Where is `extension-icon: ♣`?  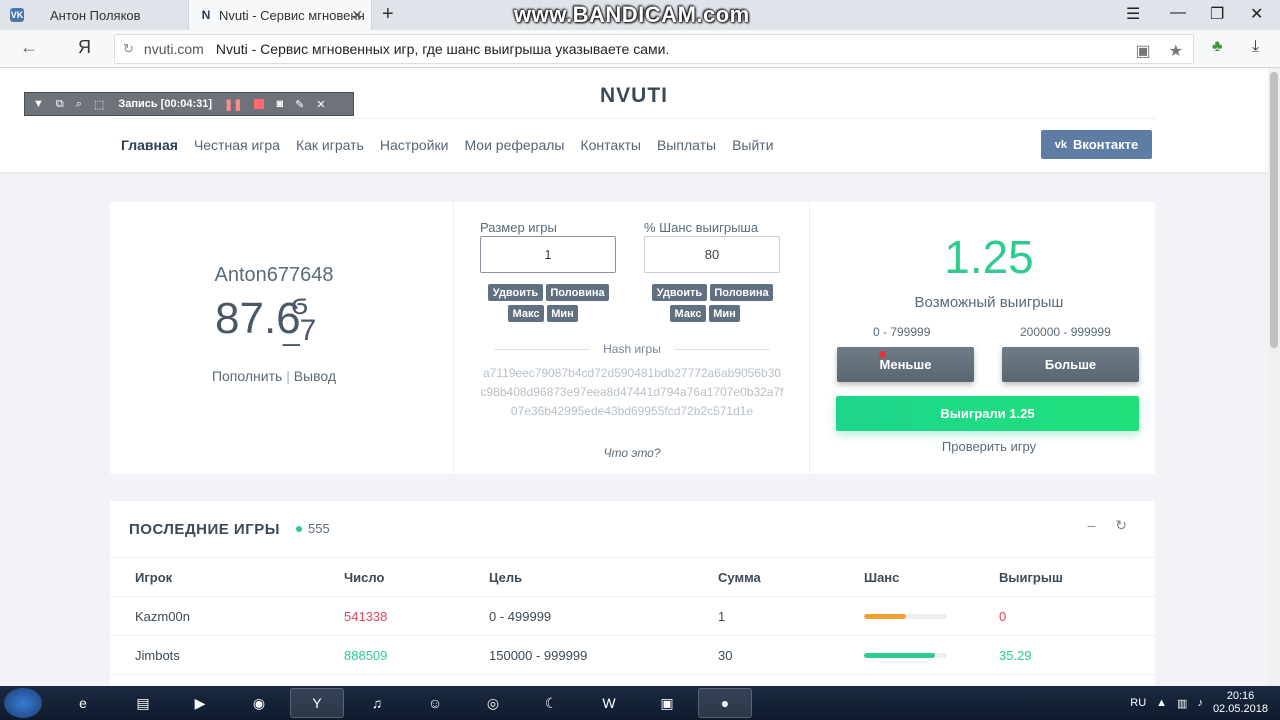 extension-icon: ♣ is located at coordinates (1217, 47).